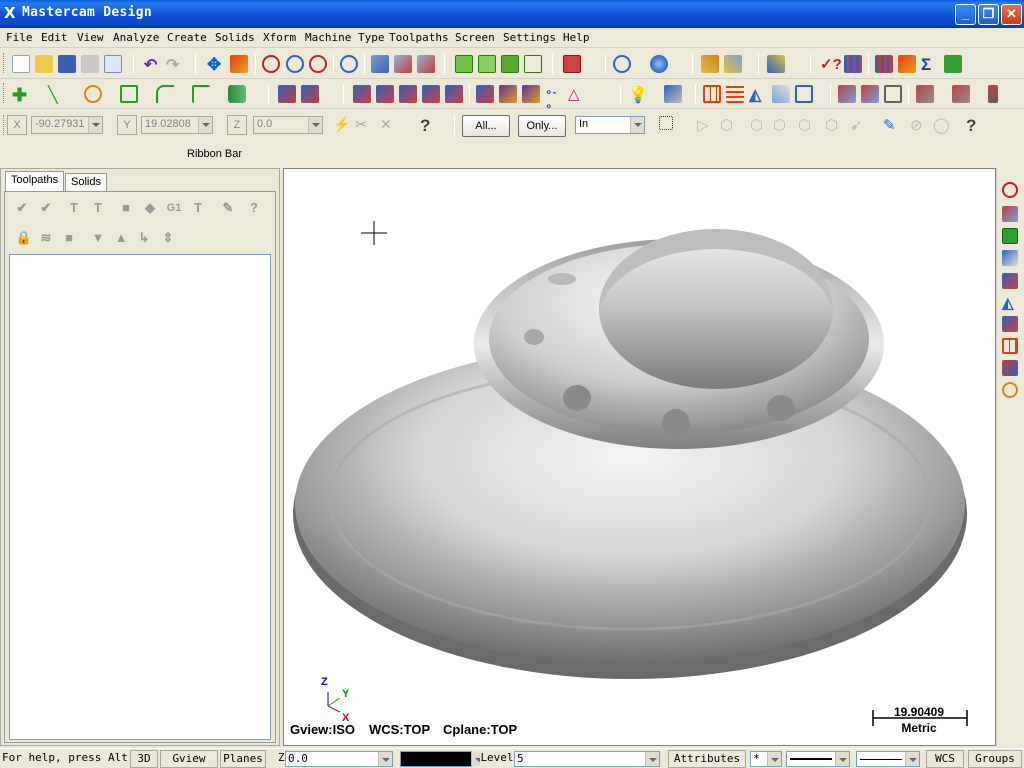 The height and width of the screenshot is (768, 1024). I want to click on move-up-icon: ▲, so click(121, 238).